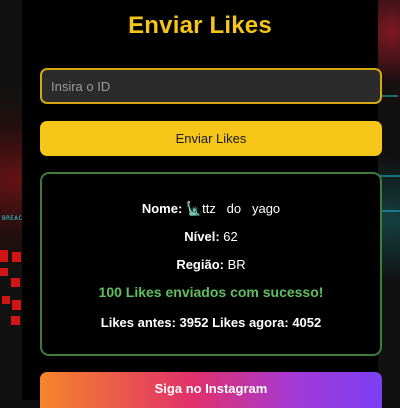 Image resolution: width=400 pixels, height=408 pixels. Describe the element at coordinates (200, 25) in the screenshot. I see `page-title: Enviar Likes` at that location.